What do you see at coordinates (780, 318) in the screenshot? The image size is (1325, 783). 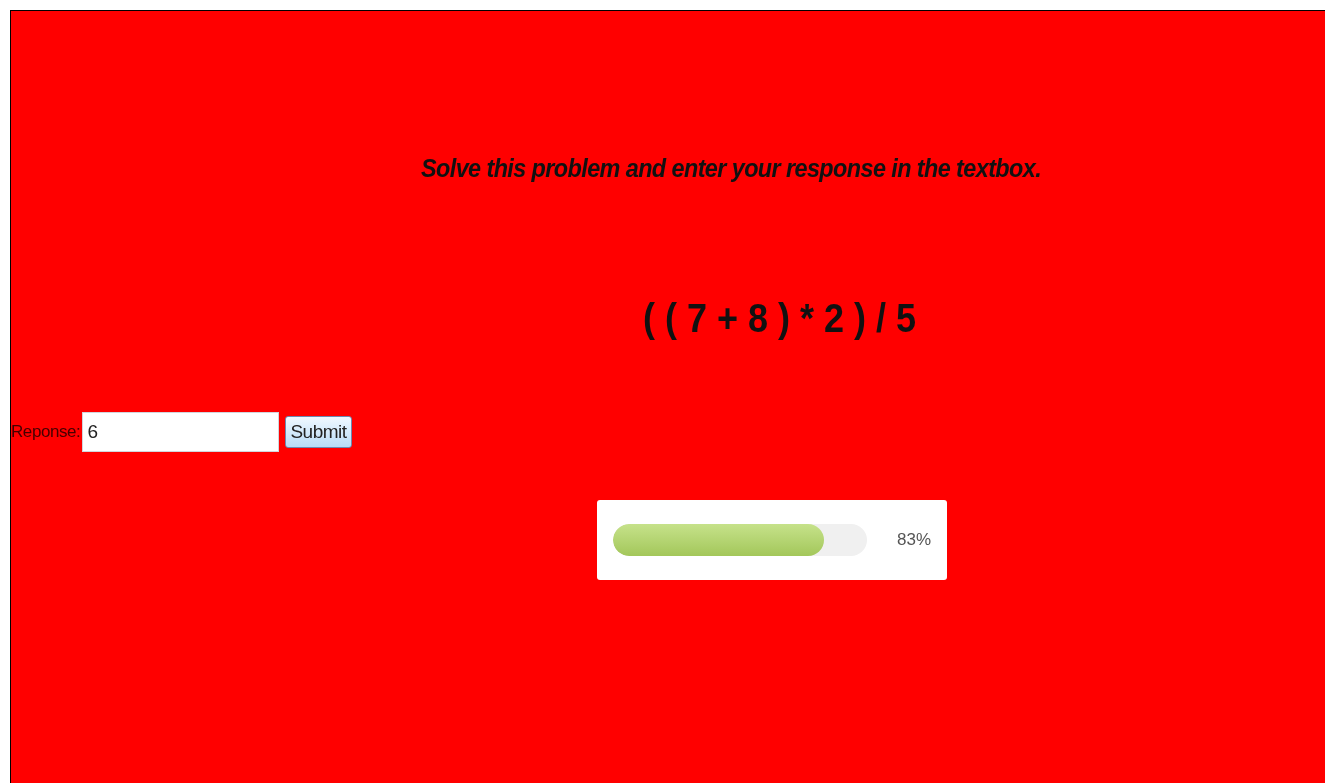 I see `math-expression: ( ( 7 + 8 ) * 2 ) / 5` at bounding box center [780, 318].